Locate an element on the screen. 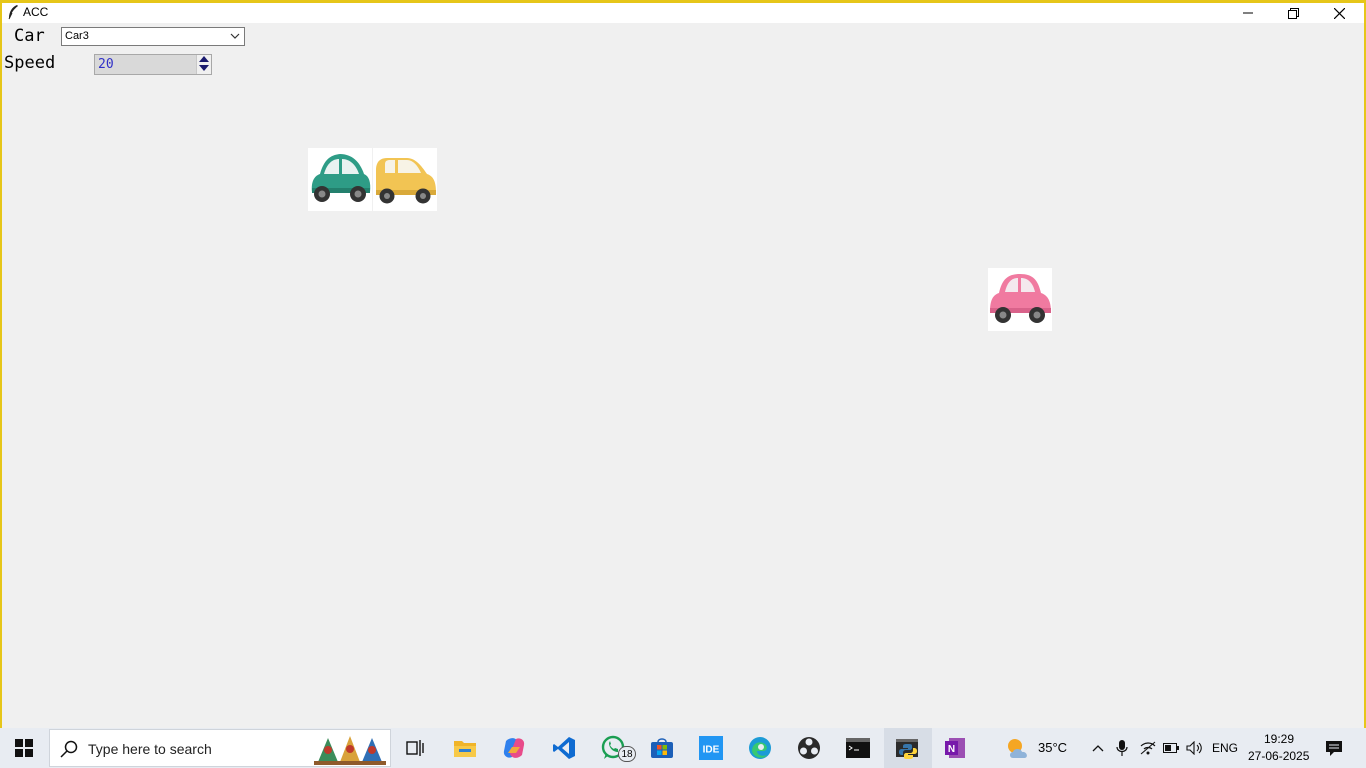  ide-button: IDE is located at coordinates (711, 748).